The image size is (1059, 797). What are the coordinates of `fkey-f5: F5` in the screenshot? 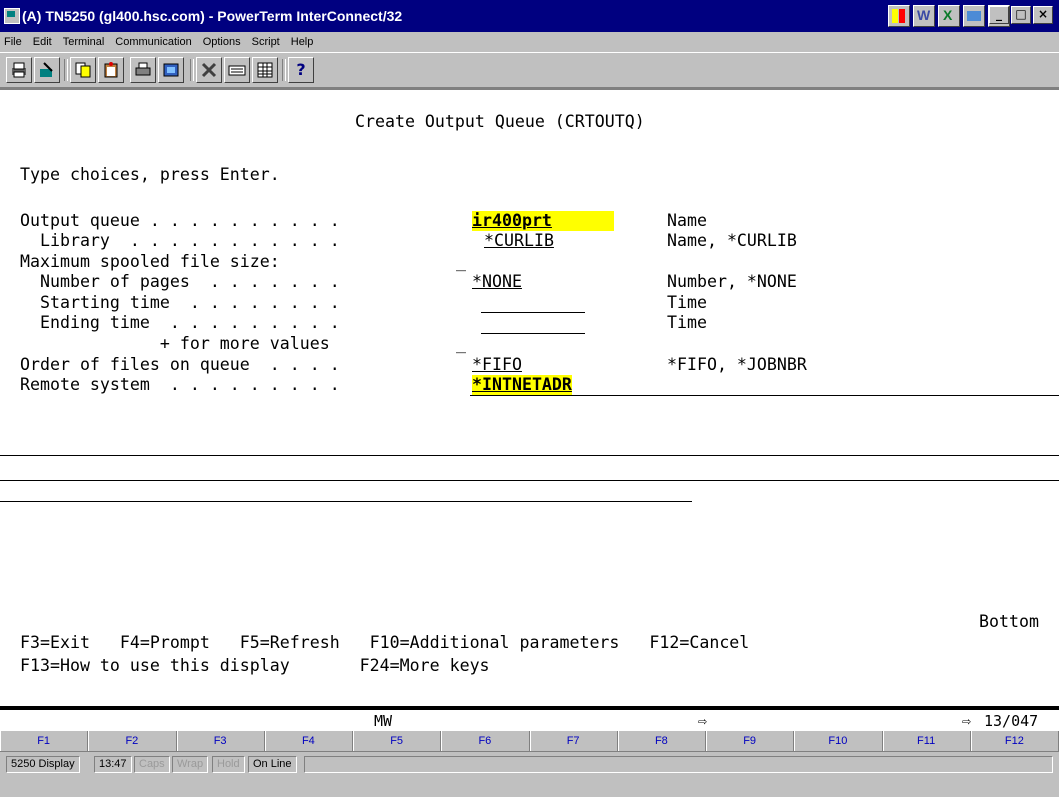 It's located at (397, 741).